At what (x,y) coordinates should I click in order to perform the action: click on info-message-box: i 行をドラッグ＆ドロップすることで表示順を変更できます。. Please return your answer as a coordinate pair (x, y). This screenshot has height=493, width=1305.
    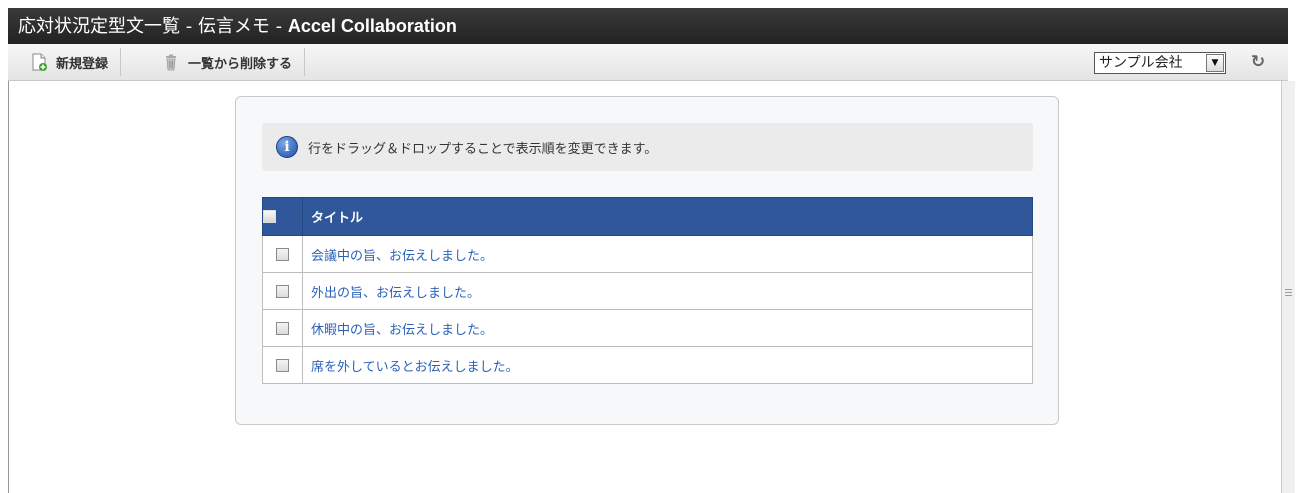
    Looking at the image, I should click on (647, 147).